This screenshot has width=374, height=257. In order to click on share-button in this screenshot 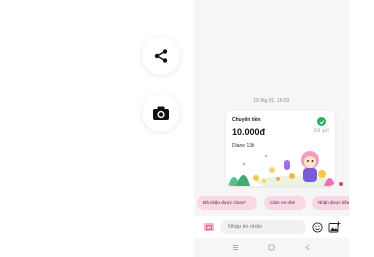, I will do `click(161, 56)`.